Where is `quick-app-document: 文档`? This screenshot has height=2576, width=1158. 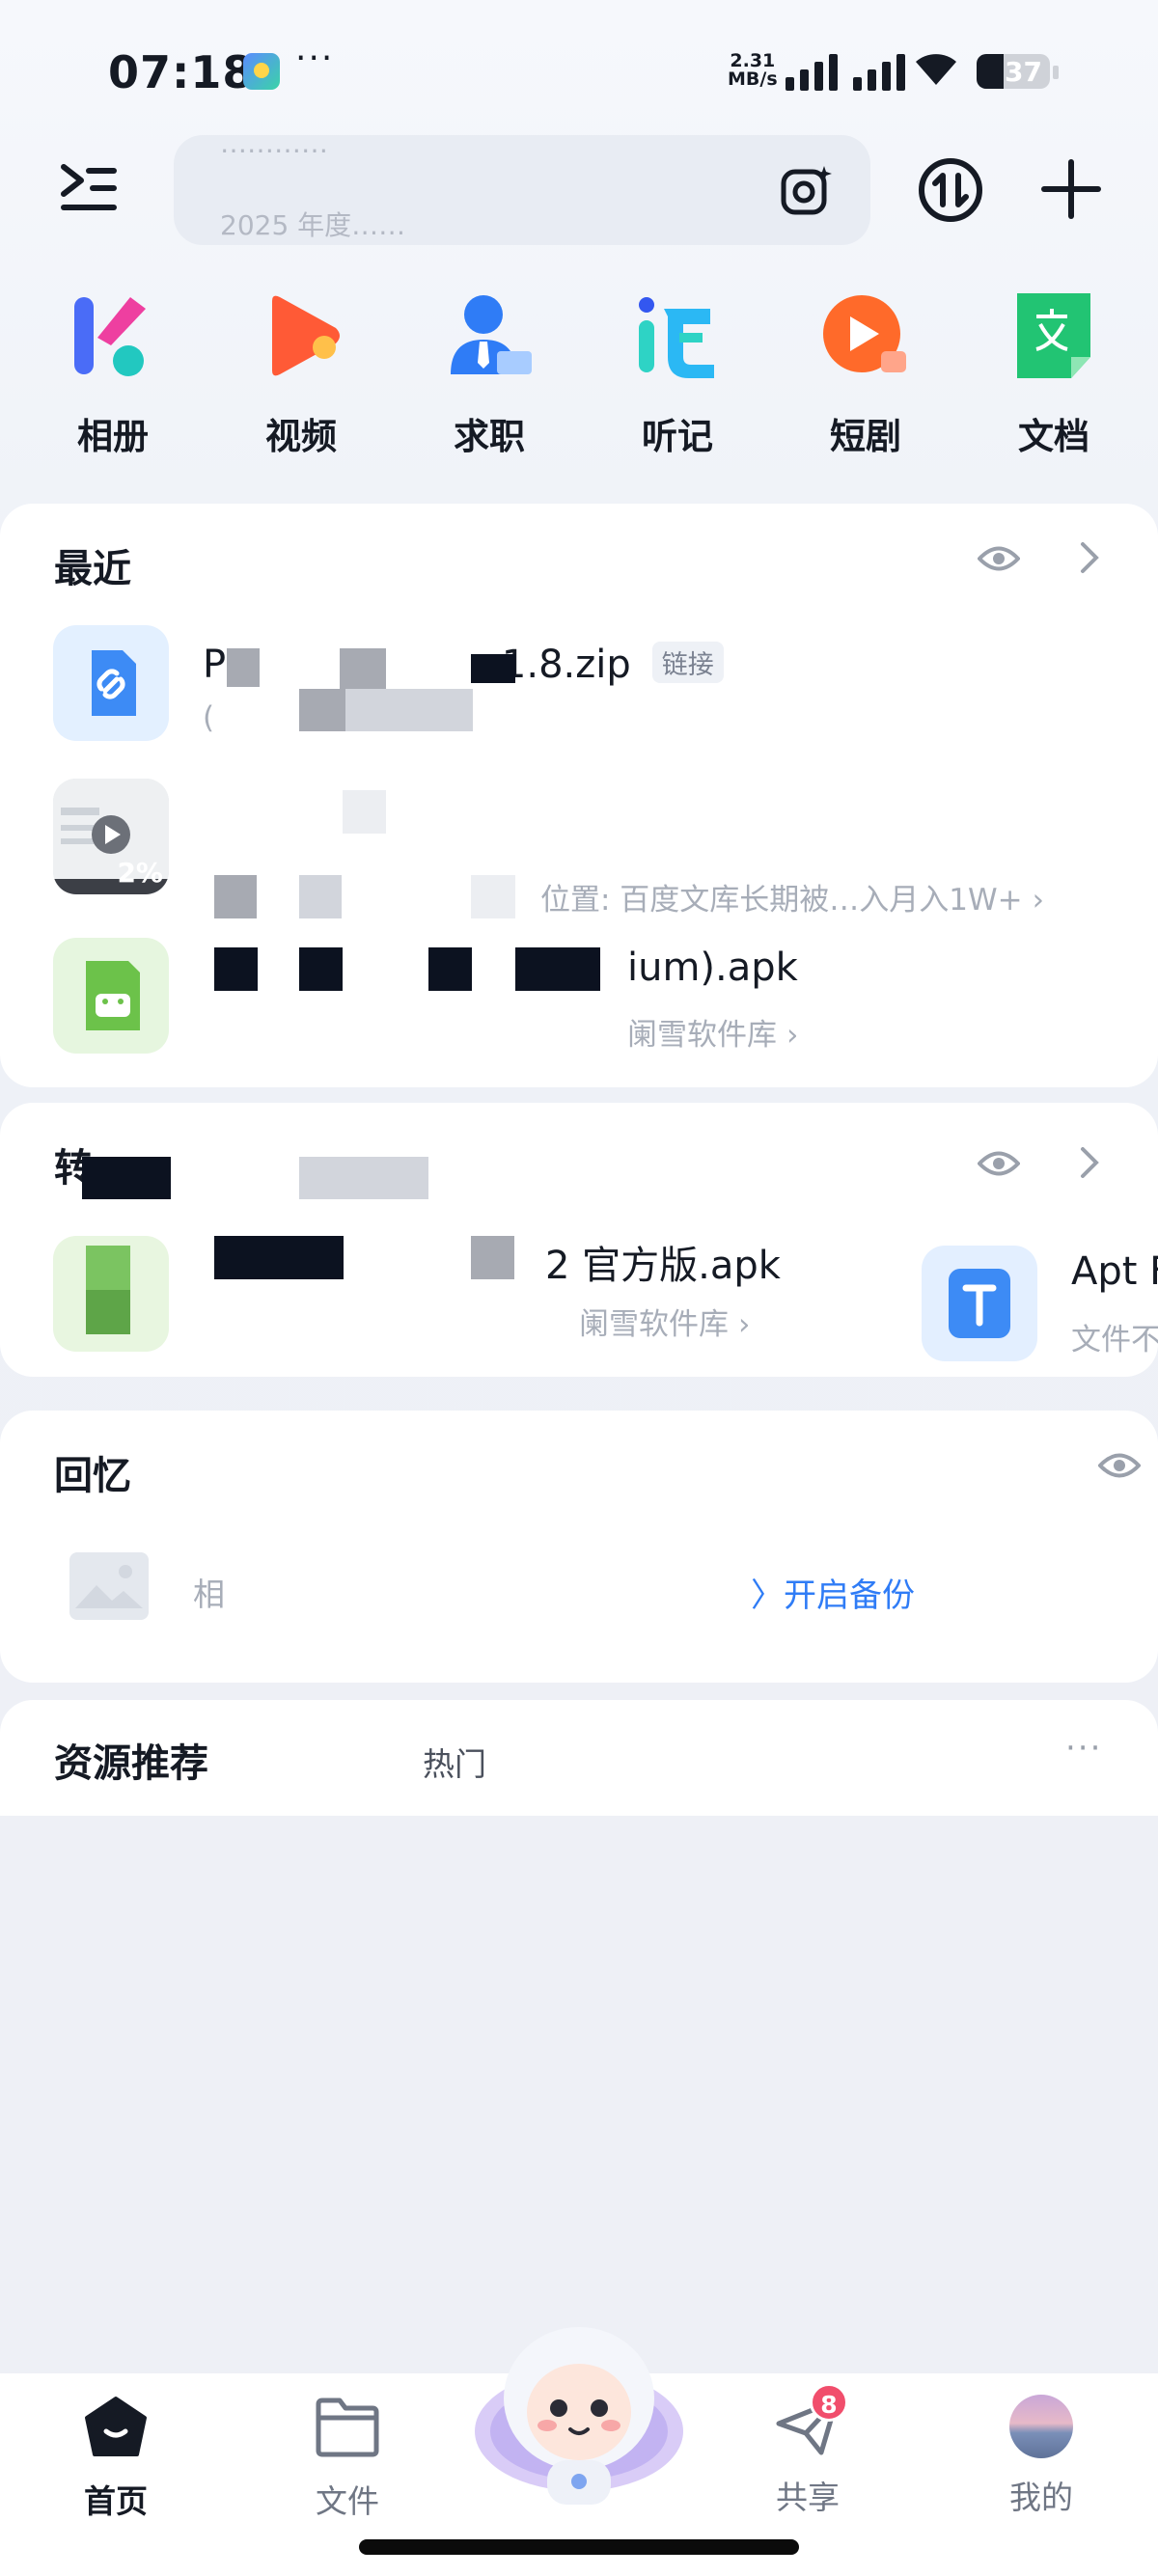 quick-app-document: 文档 is located at coordinates (1054, 374).